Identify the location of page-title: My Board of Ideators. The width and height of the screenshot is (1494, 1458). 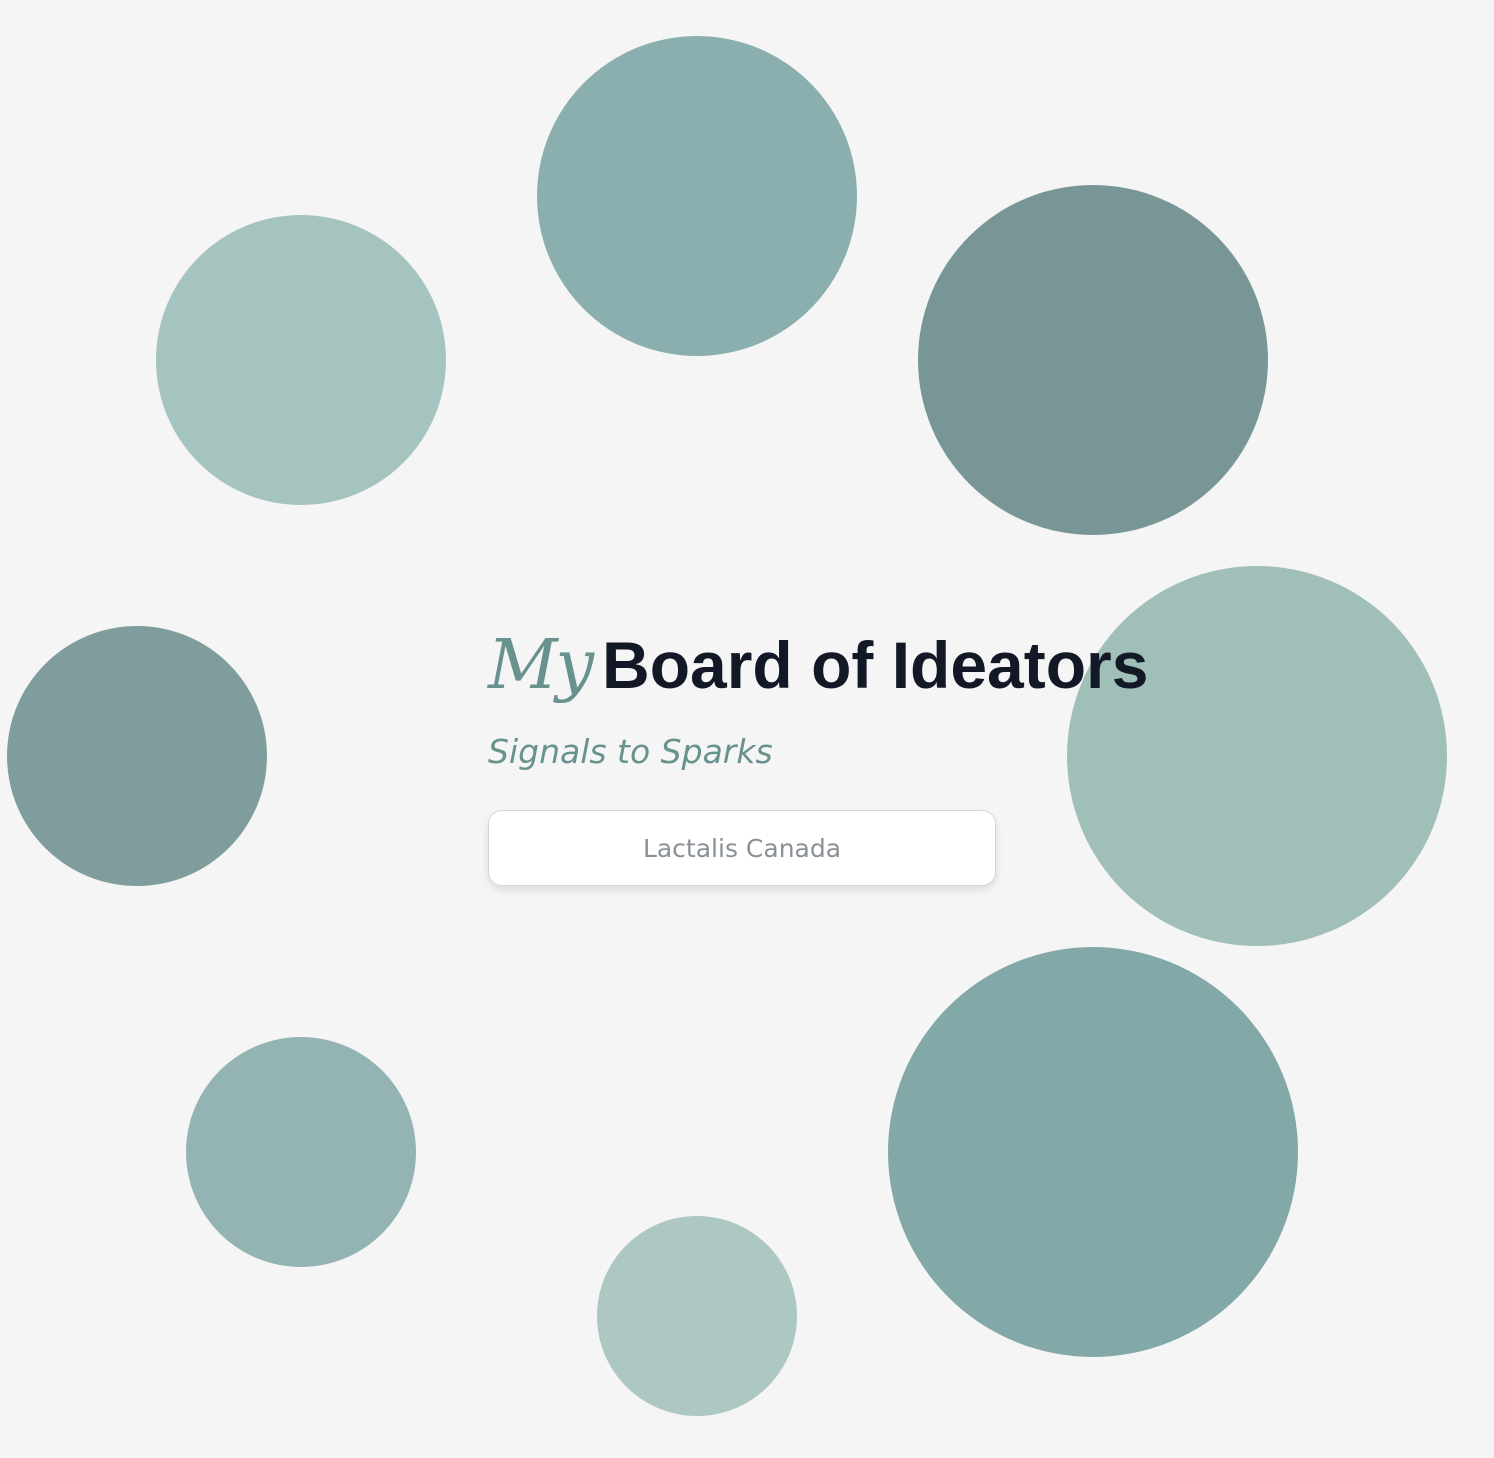
(838, 665).